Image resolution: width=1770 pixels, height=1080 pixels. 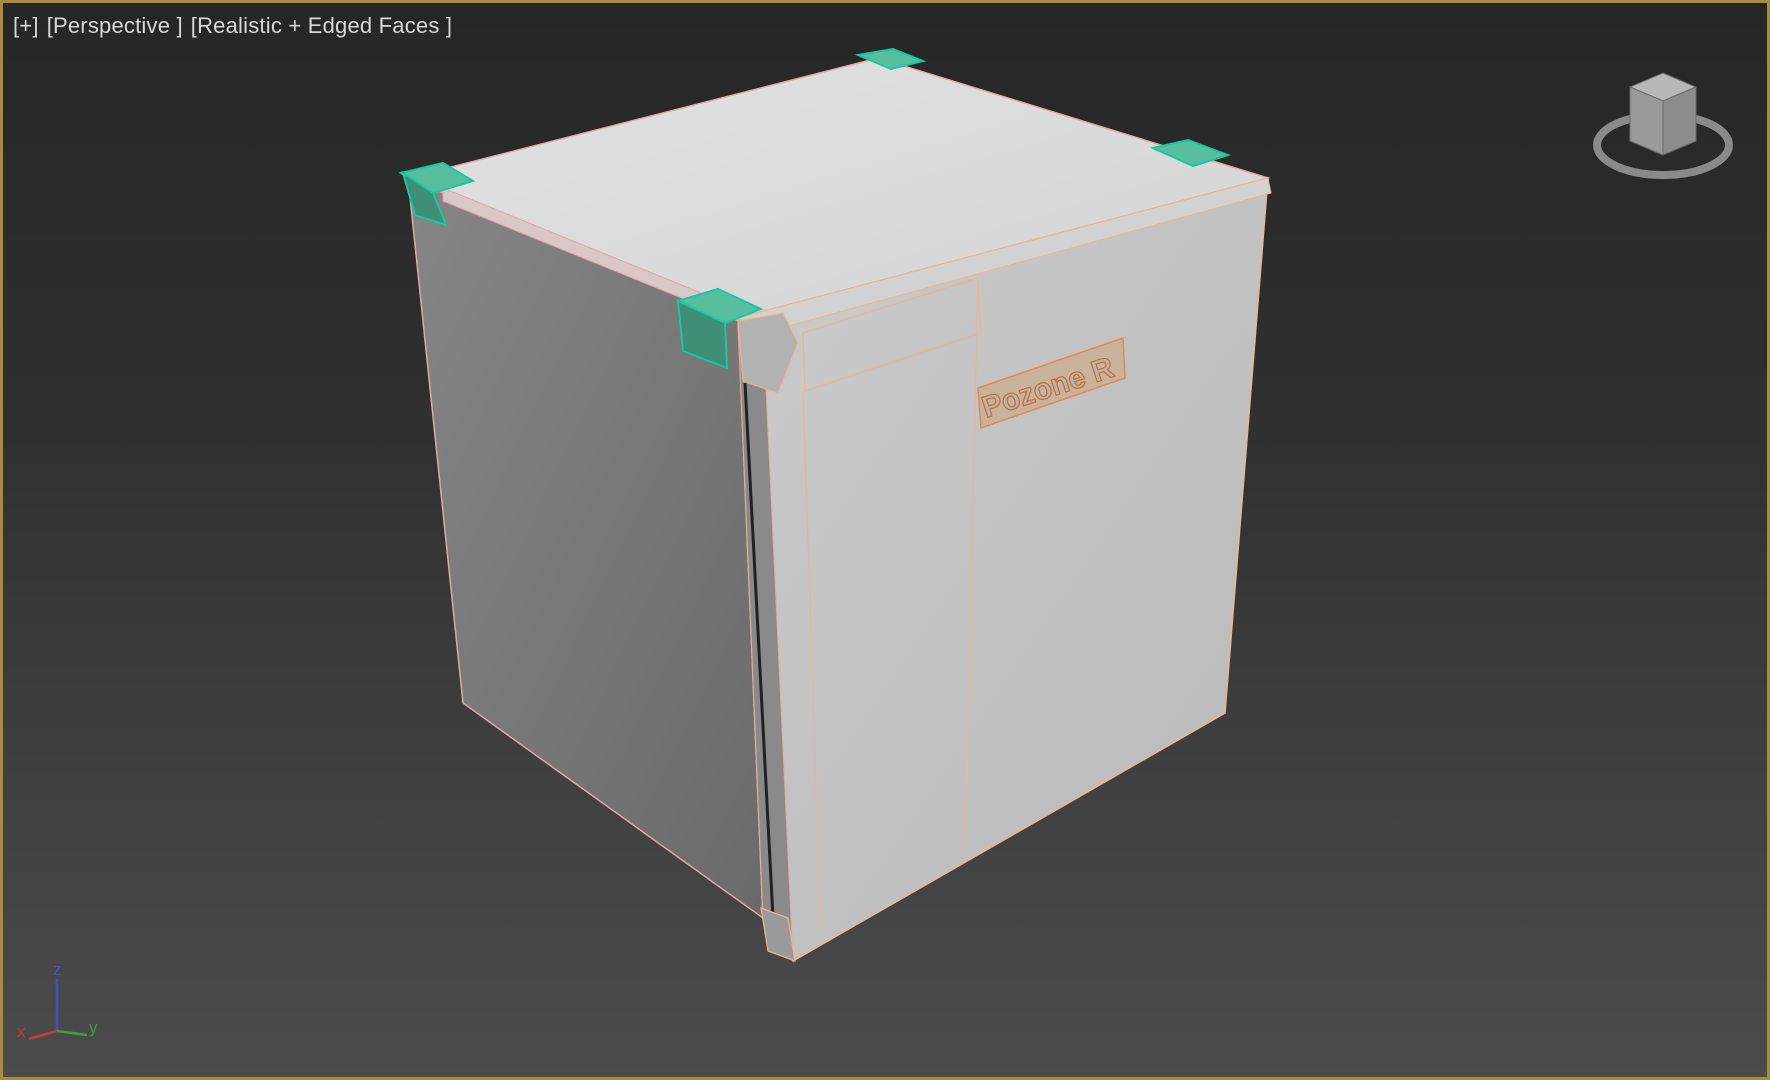 I want to click on x-axis-line, so click(x=43, y=1035).